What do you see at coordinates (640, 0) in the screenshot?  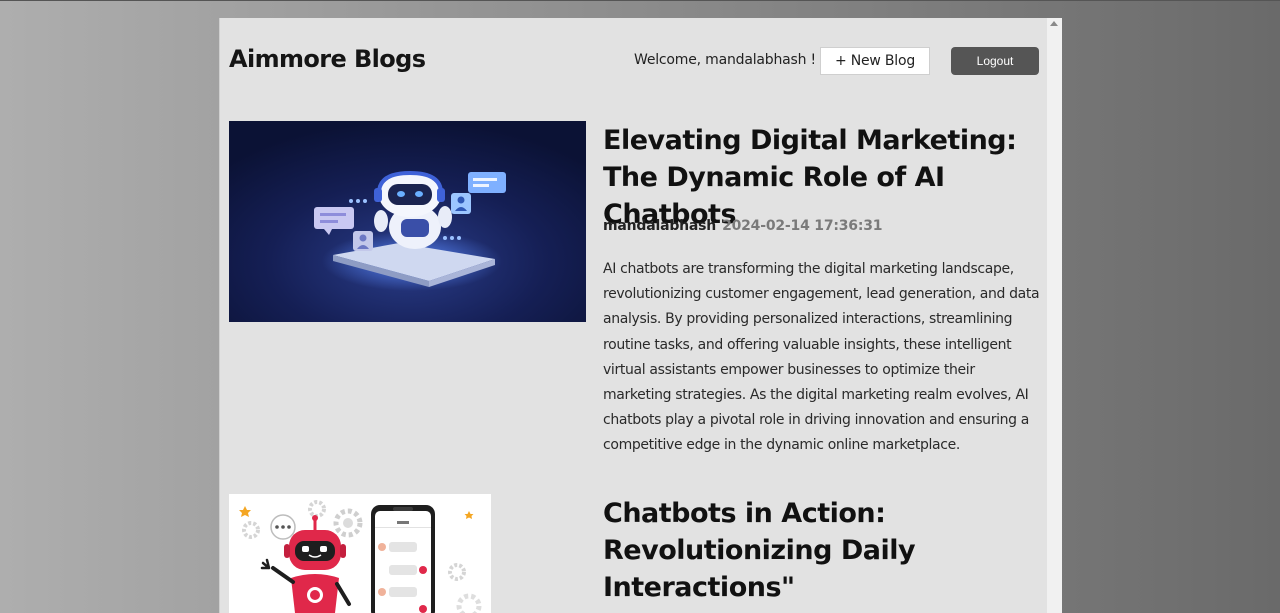 I see `browser-frame-edge` at bounding box center [640, 0].